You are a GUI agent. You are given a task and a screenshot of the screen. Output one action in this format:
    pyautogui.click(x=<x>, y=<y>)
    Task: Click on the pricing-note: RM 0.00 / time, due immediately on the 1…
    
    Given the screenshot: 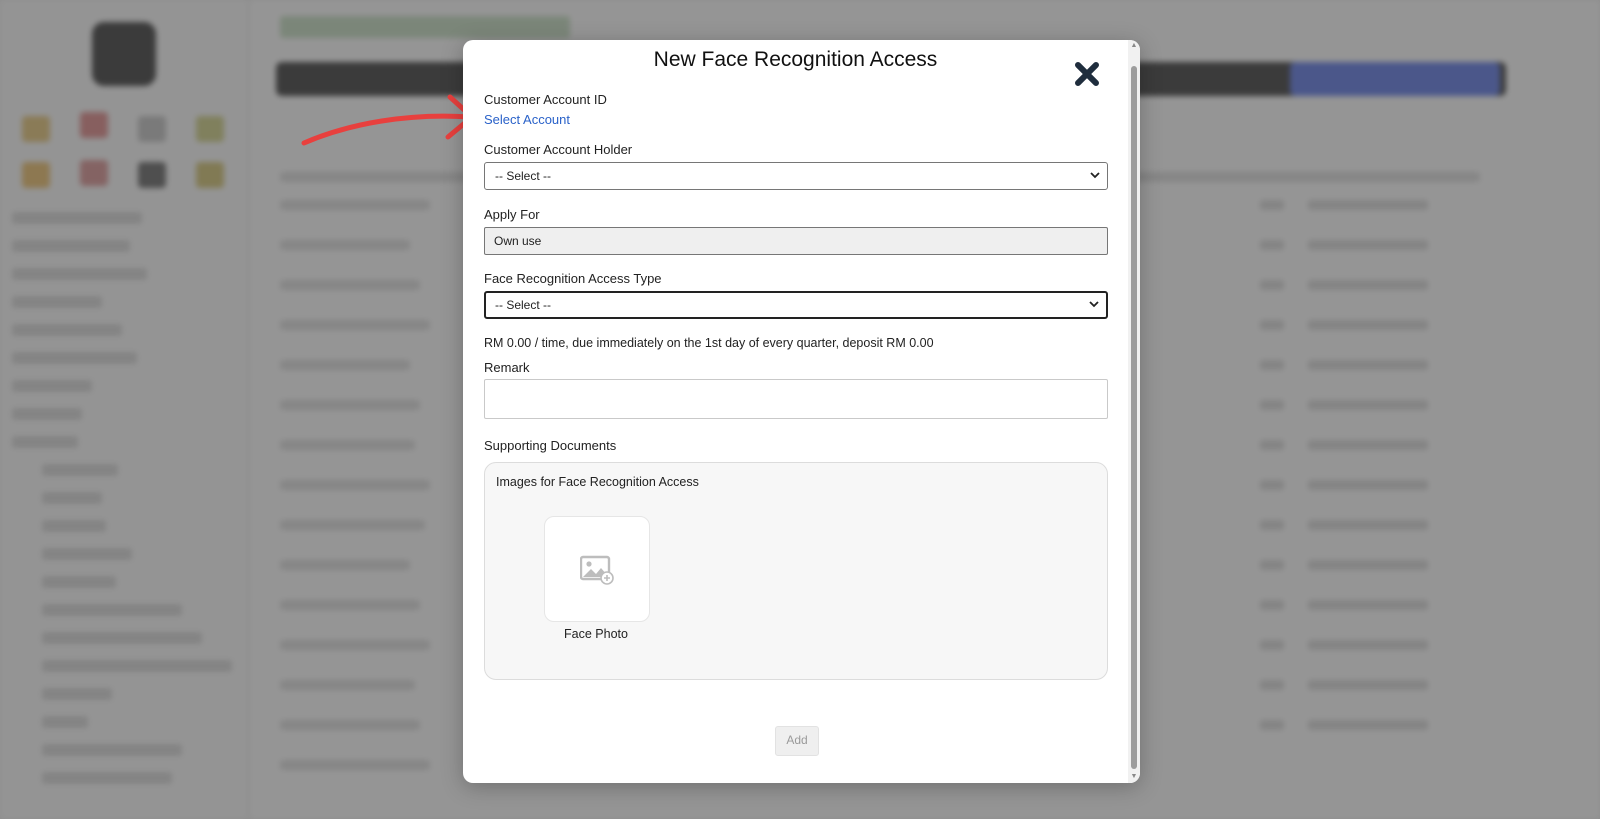 What is the action you would take?
    pyautogui.click(x=709, y=343)
    